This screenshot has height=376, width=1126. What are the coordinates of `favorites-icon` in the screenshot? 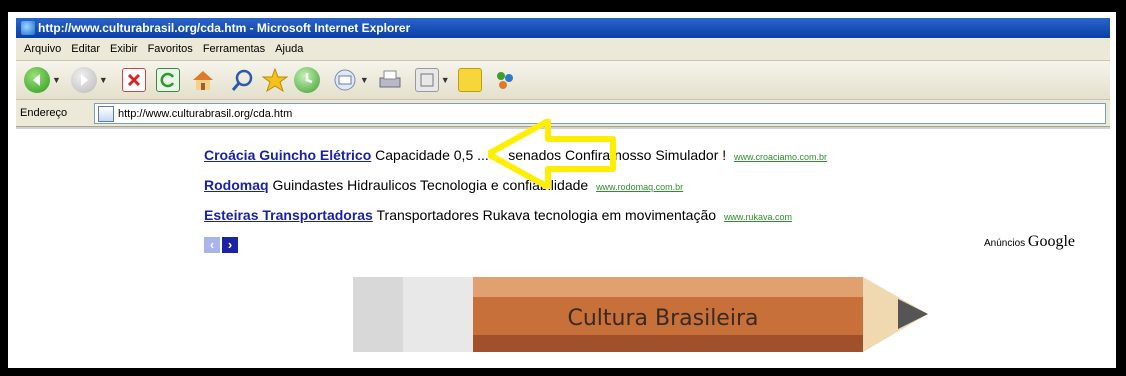 It's located at (274, 80).